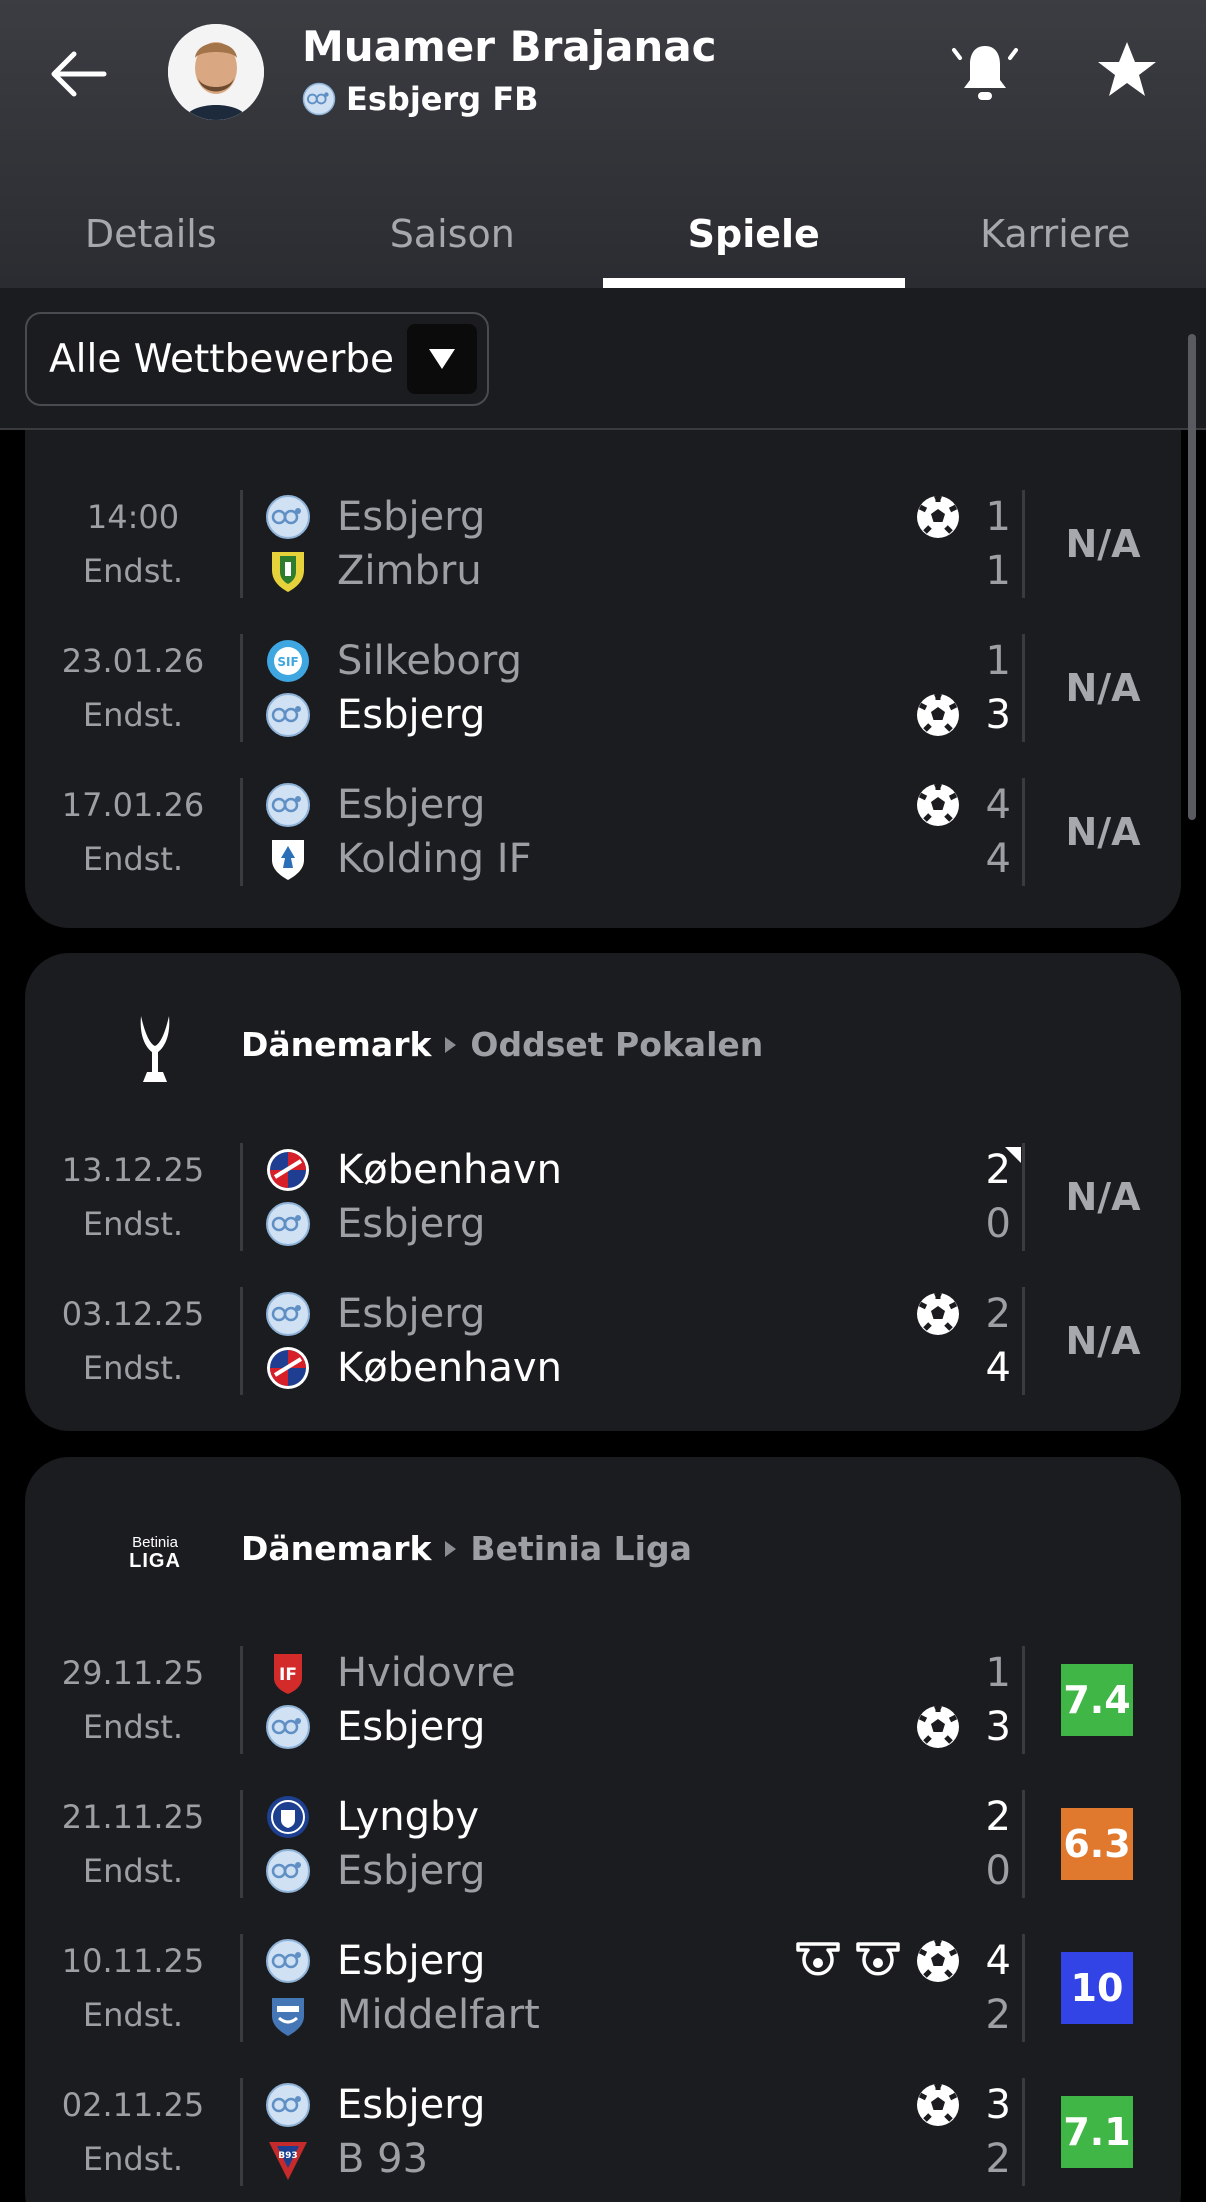 The height and width of the screenshot is (2202, 1206). I want to click on tab-spiele: Spiele, so click(754, 234).